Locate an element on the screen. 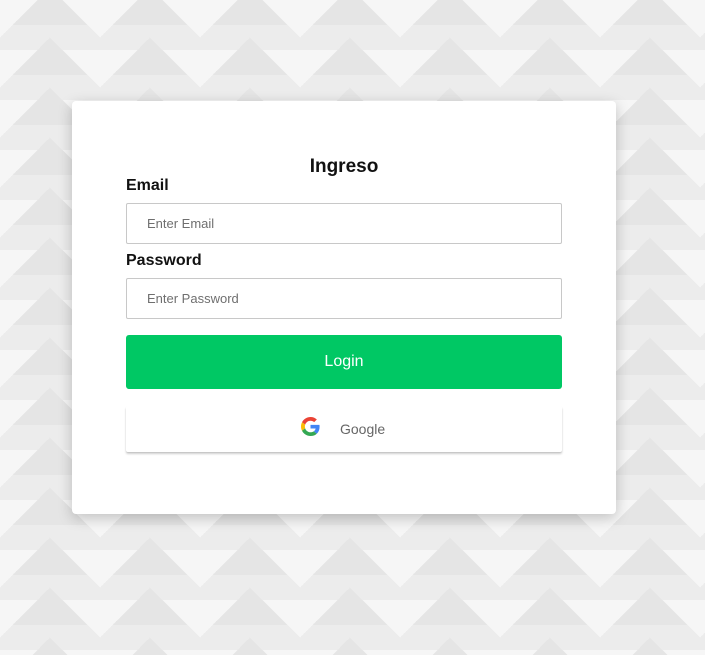  password-label: Password is located at coordinates (164, 260).